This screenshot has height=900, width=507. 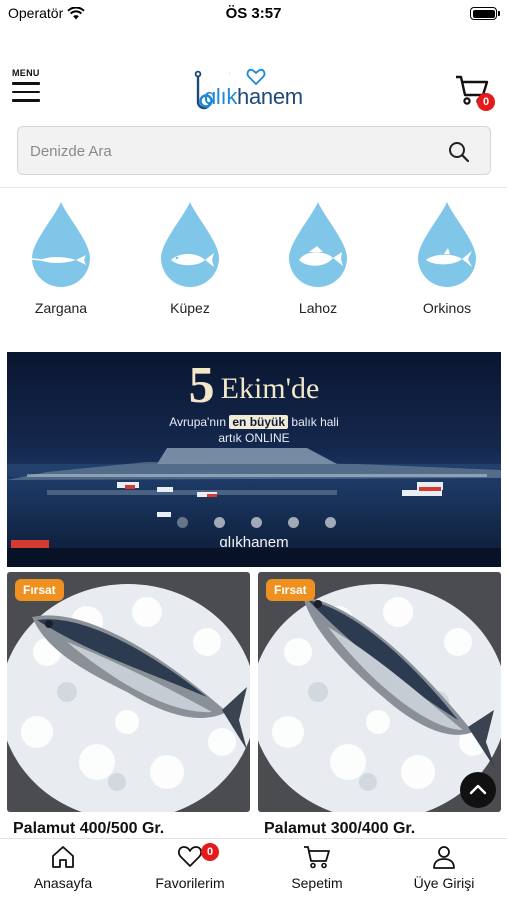 What do you see at coordinates (190, 308) in the screenshot?
I see `category-label: Küpez` at bounding box center [190, 308].